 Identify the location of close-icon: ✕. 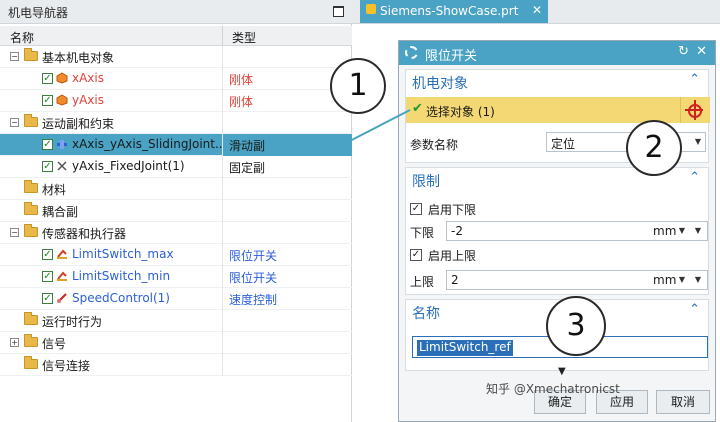
(701, 51).